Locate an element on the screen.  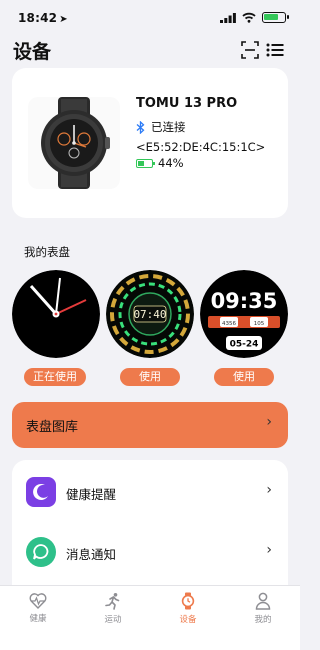
moon-icon is located at coordinates (41, 492).